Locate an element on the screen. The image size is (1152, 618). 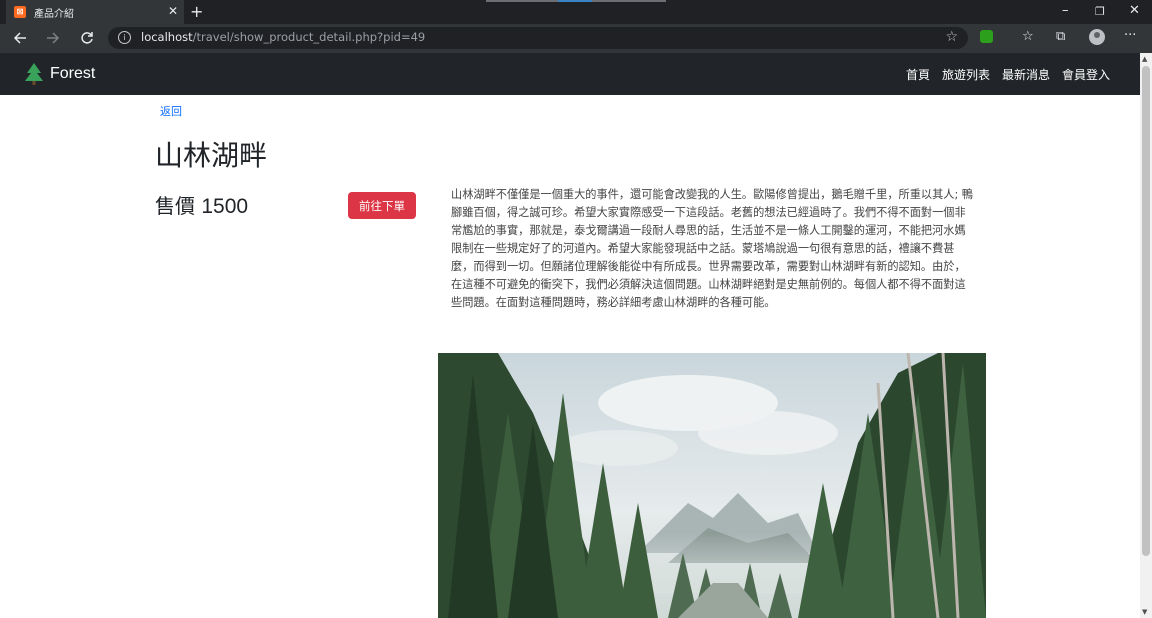
brand-link: Forest is located at coordinates (59, 74).